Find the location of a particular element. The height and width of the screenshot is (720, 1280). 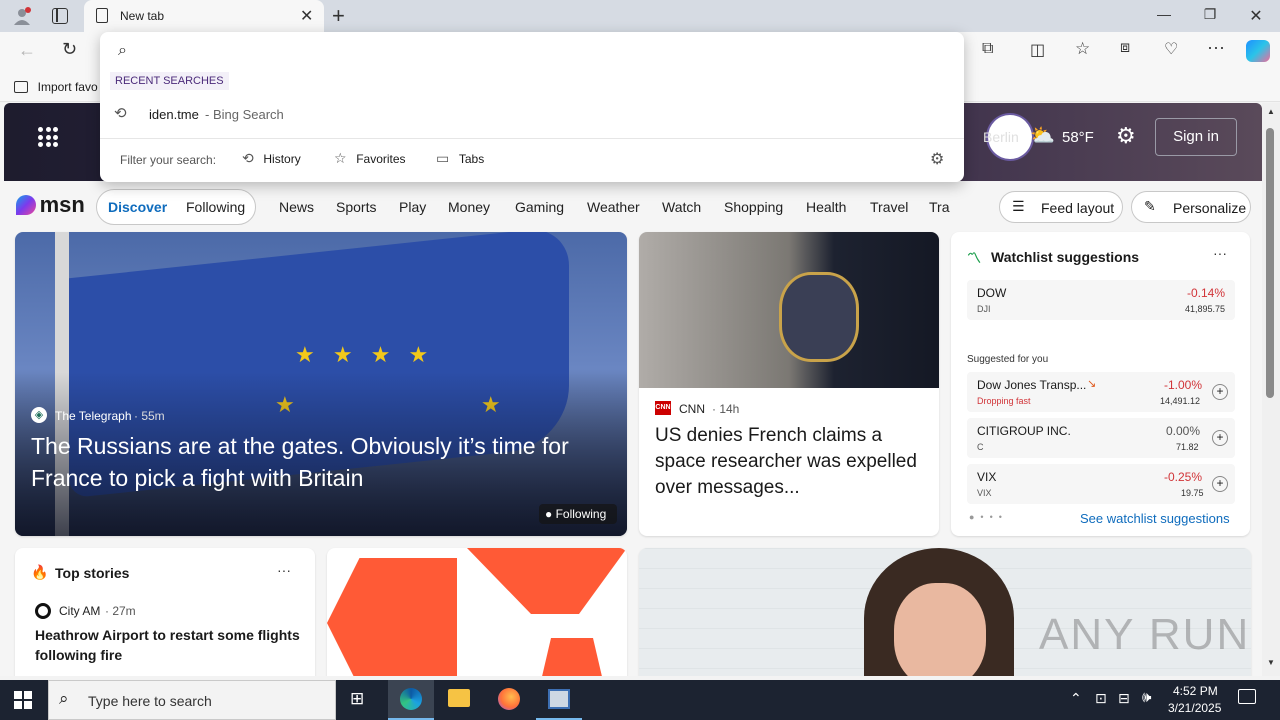

import-favorites-label: Import favo is located at coordinates (67, 86).